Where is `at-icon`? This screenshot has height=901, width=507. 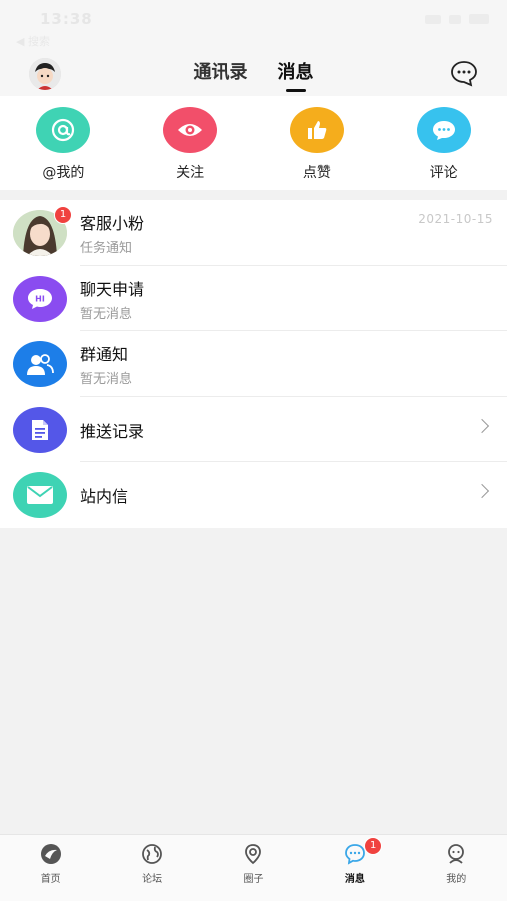 at-icon is located at coordinates (63, 130).